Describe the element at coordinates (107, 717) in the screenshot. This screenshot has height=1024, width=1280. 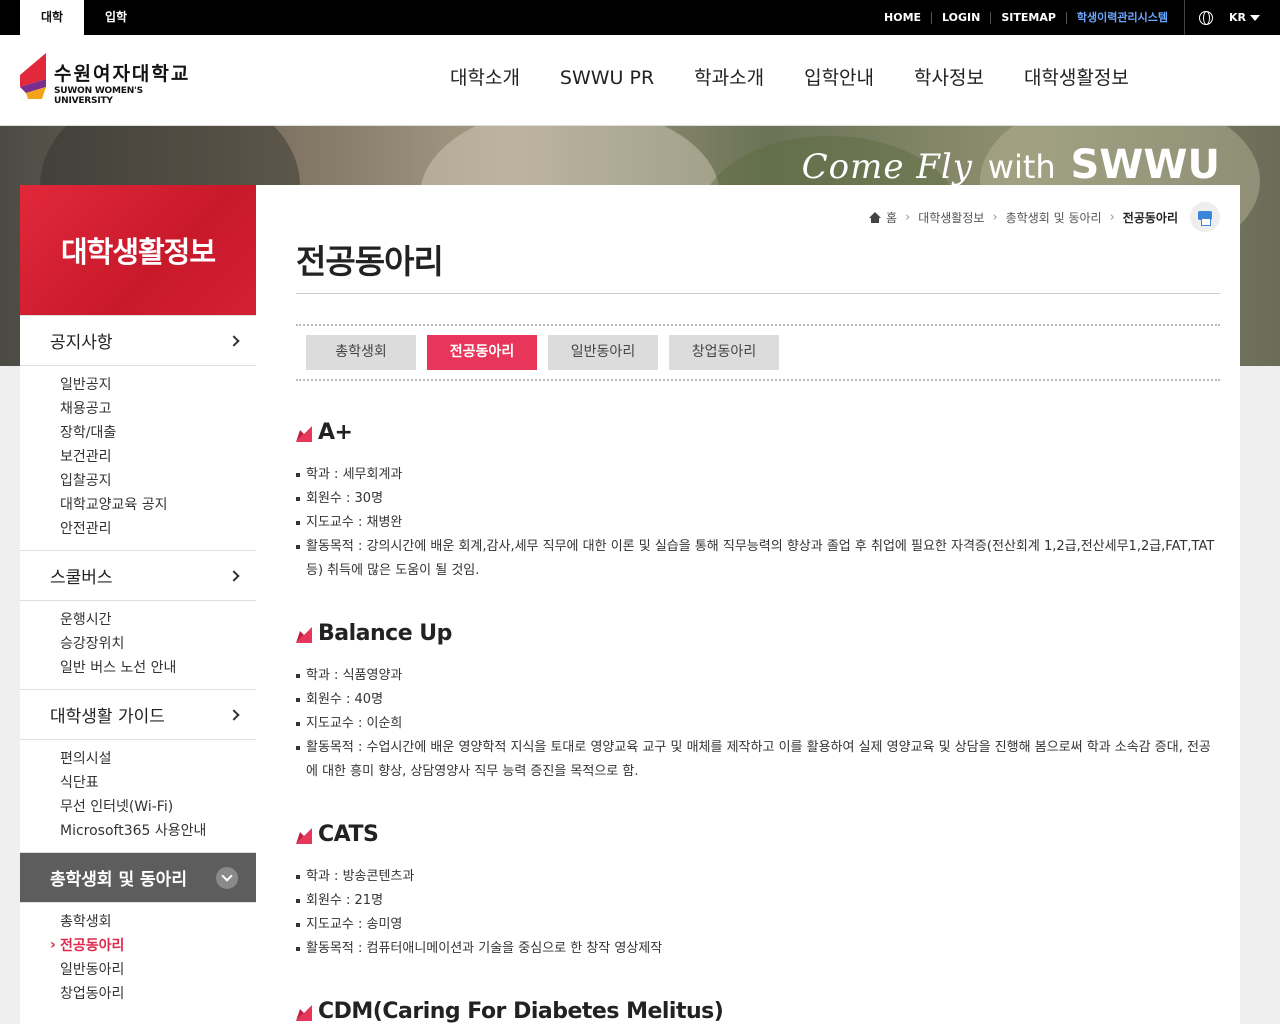
I see `sidebar-group-label: 대학생활 가이드` at that location.